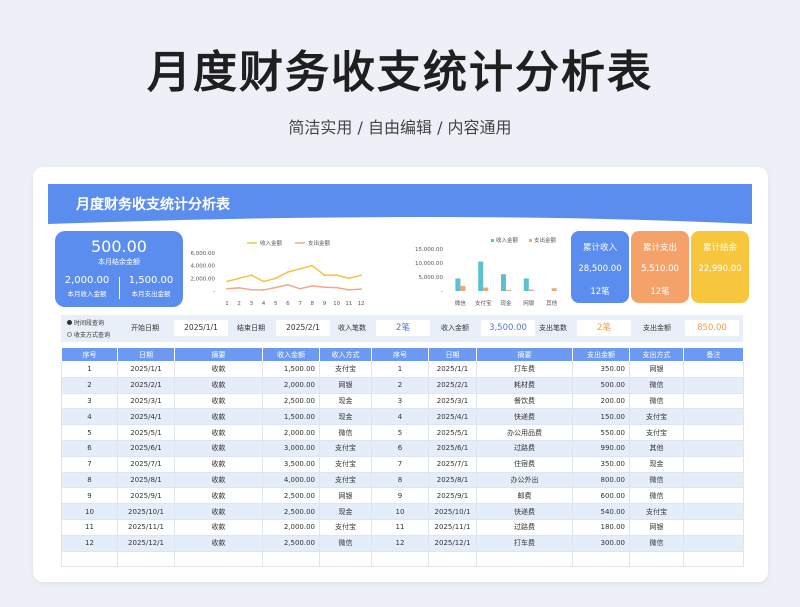 The height and width of the screenshot is (607, 800). Describe the element at coordinates (524, 385) in the screenshot. I see `table-cell: 耗材费` at that location.